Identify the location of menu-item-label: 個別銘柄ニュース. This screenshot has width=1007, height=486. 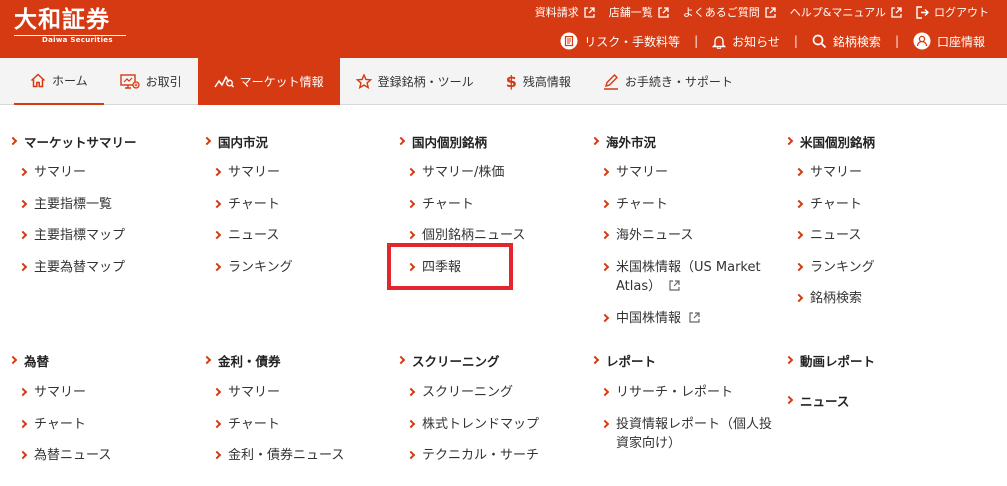
(474, 235).